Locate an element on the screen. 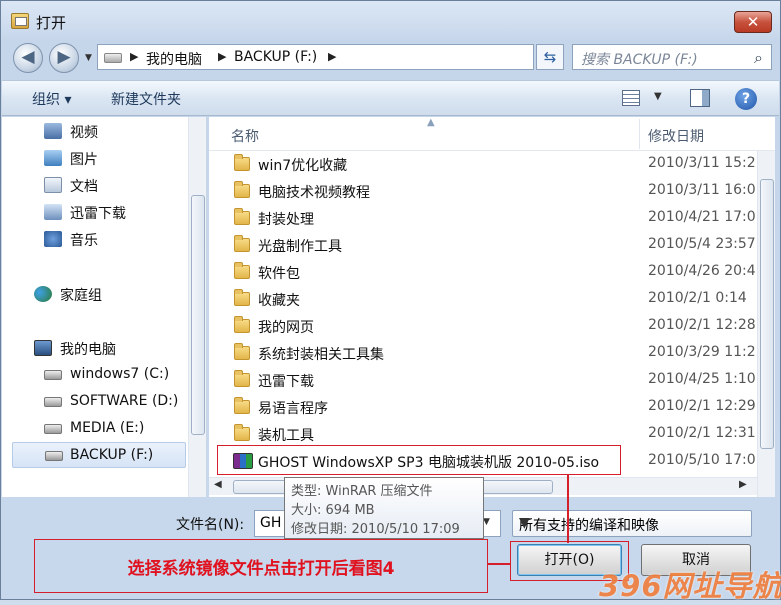  view-options-icon is located at coordinates (631, 98).